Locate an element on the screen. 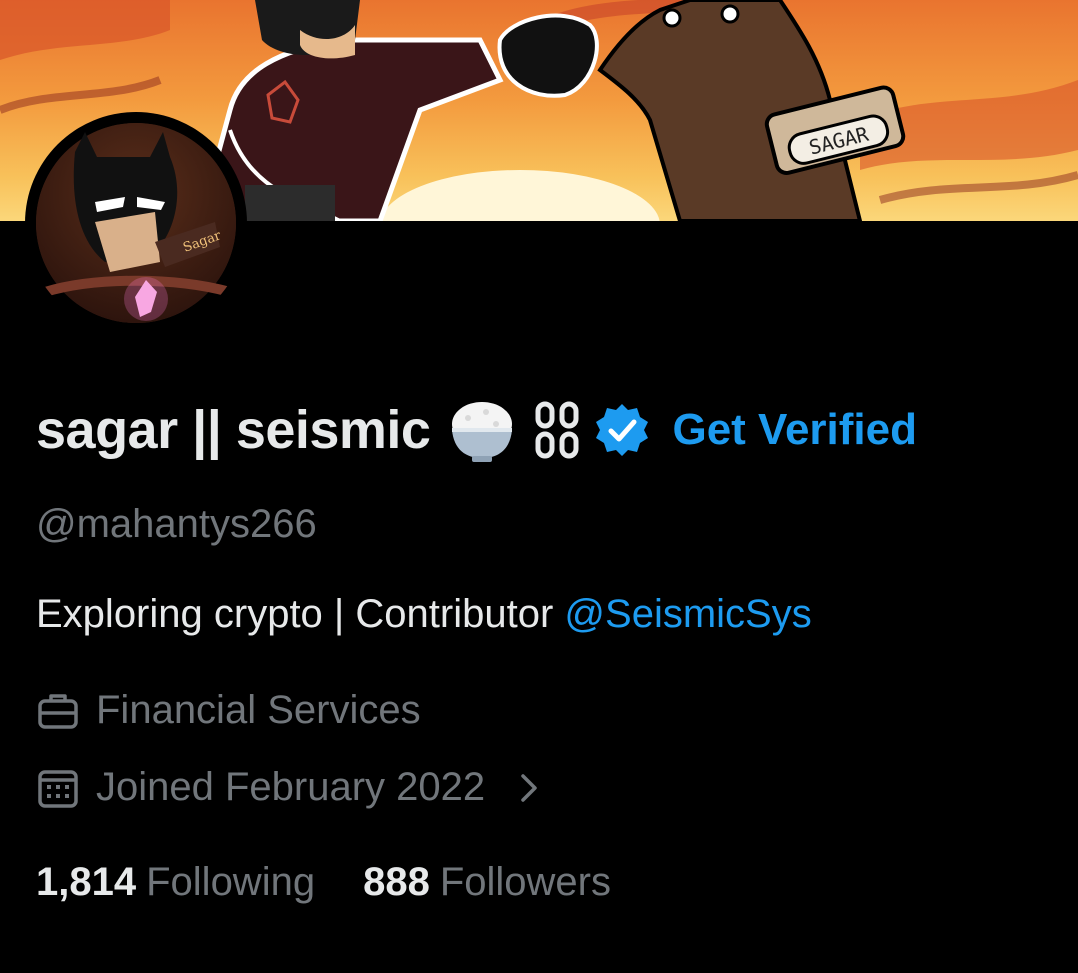 The image size is (1078, 973). profile-handle: @mahantys266 is located at coordinates (176, 524).